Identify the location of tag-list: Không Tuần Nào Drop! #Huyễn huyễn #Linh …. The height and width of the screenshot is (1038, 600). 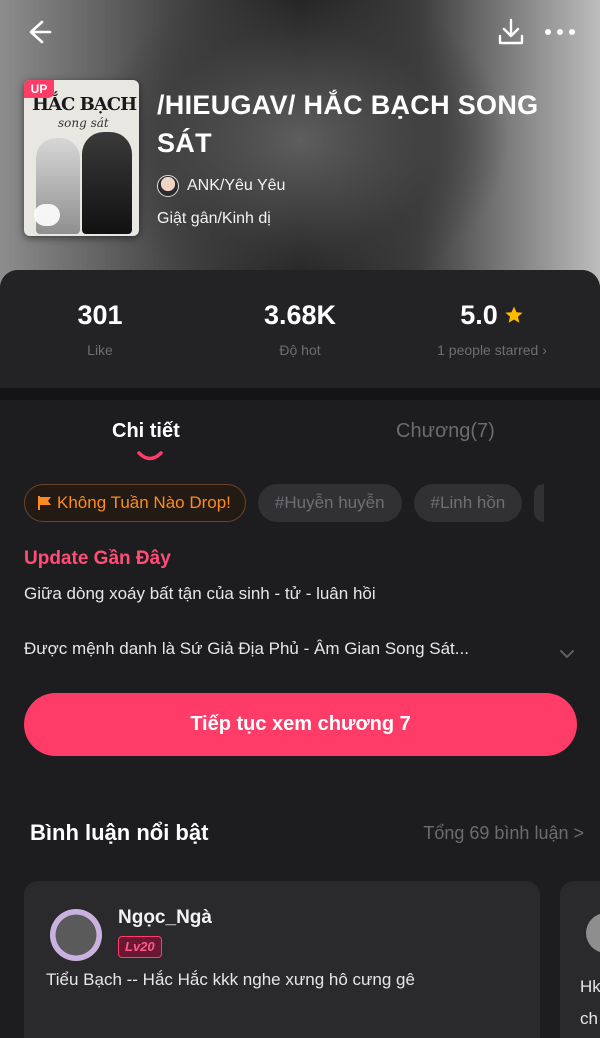
(284, 504).